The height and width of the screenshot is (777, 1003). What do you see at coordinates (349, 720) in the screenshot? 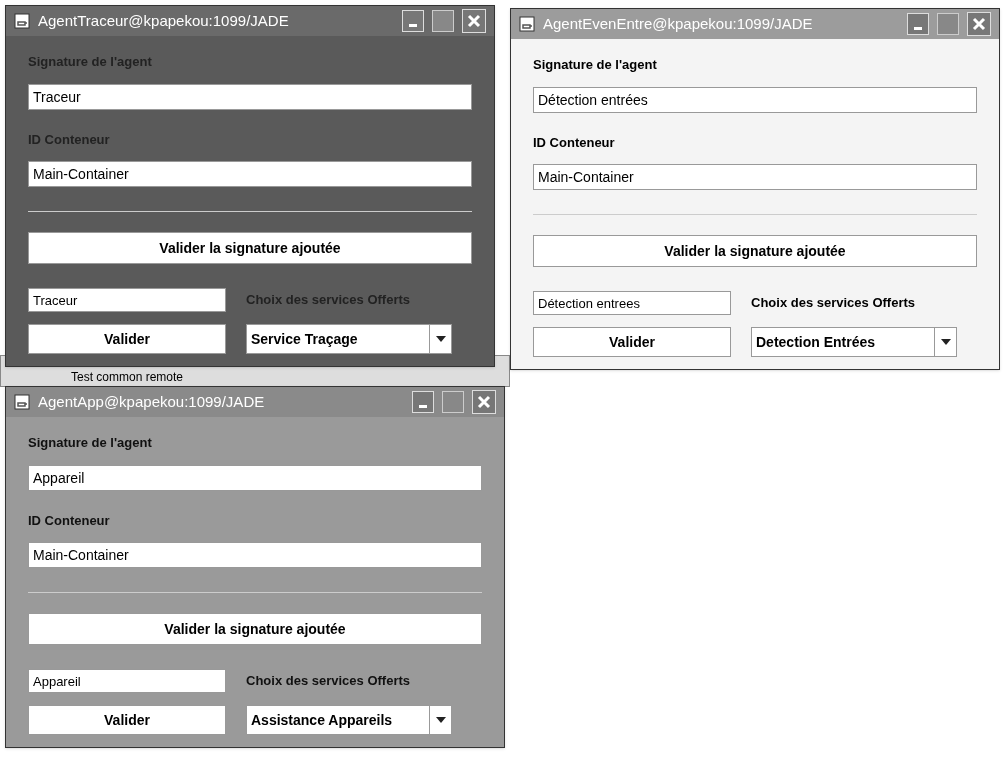
I see `service-dropdown: Assistance Appareils` at bounding box center [349, 720].